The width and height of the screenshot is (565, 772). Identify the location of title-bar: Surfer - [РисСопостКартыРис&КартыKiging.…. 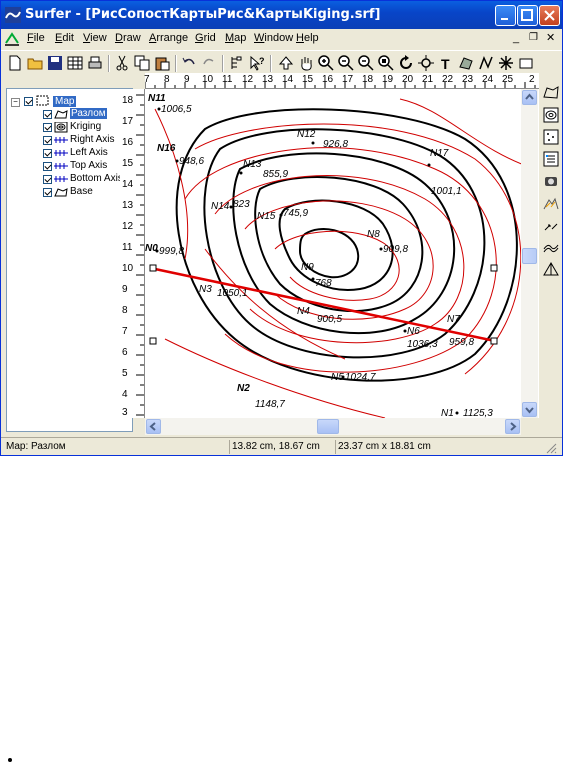
(281, 15).